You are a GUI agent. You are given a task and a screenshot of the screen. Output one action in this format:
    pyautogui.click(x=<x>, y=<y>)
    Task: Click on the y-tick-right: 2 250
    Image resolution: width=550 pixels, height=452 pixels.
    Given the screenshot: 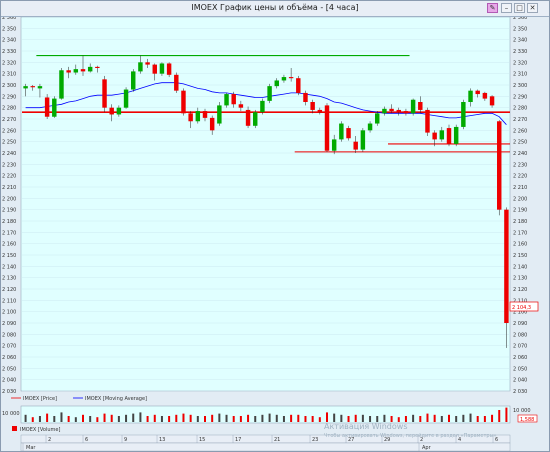 What is the action you would take?
    pyautogui.click(x=520, y=143)
    